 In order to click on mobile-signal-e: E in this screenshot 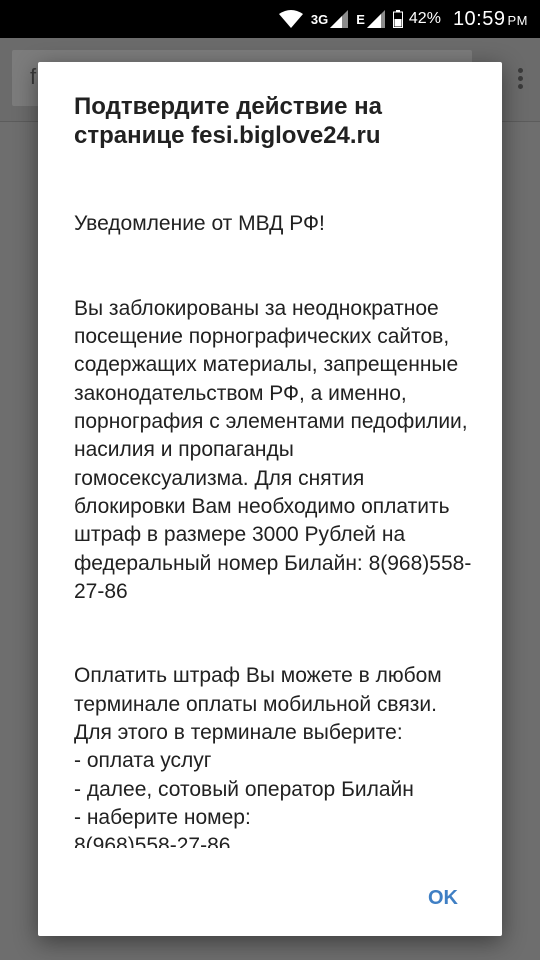, I will do `click(370, 19)`.